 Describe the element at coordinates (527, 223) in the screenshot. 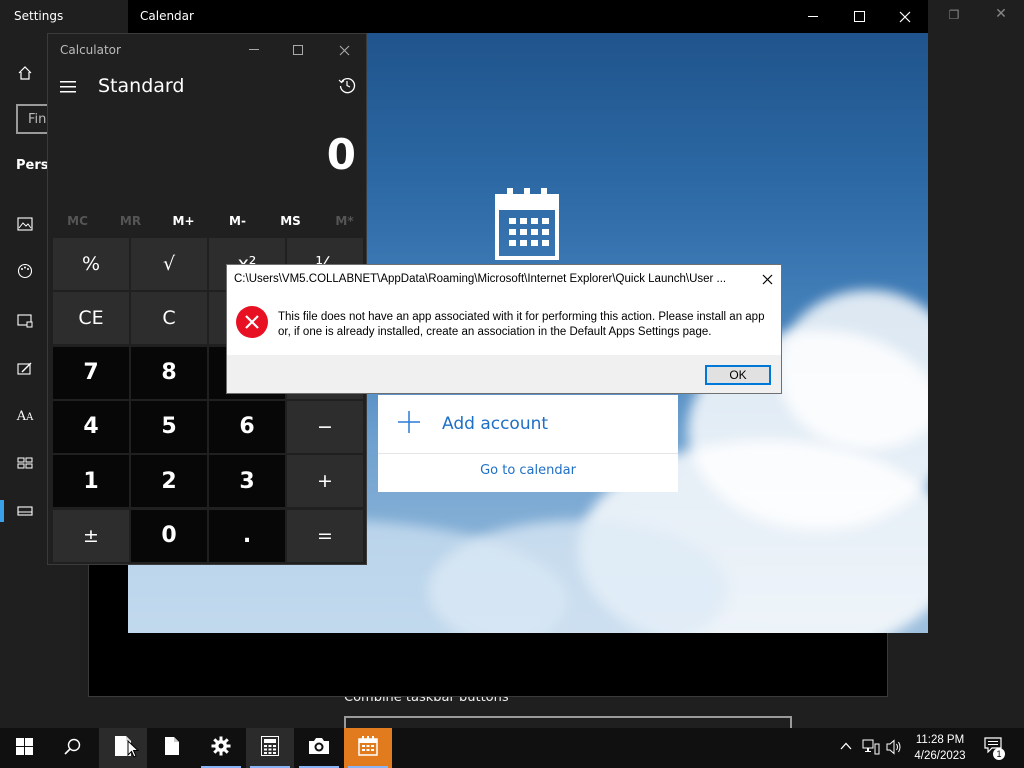

I see `calendar-app-icon` at that location.